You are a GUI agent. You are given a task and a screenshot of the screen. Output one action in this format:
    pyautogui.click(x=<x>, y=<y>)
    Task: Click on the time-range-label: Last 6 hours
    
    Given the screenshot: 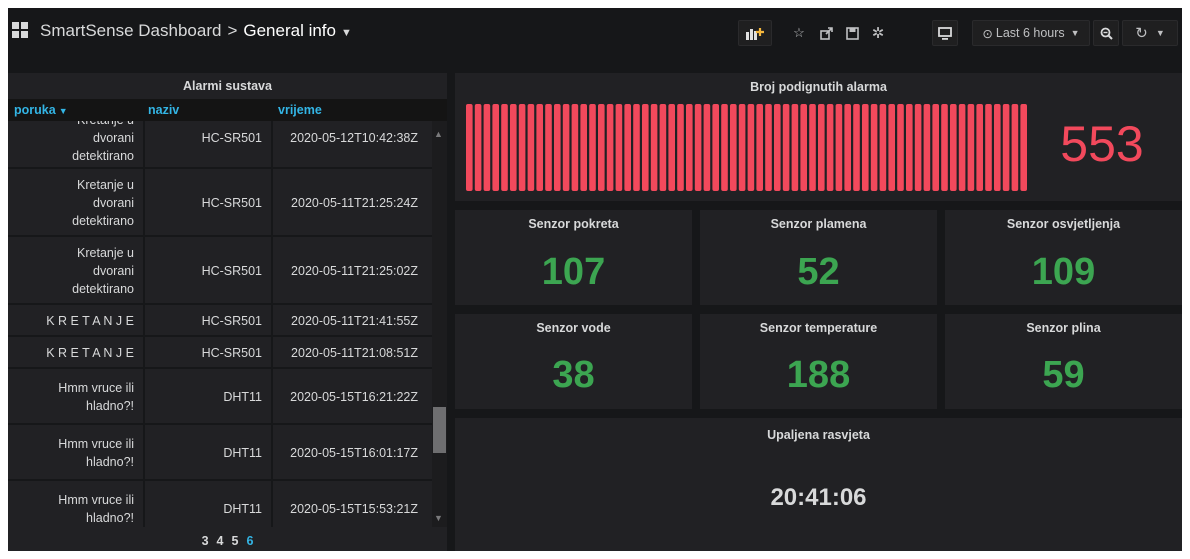 What is the action you would take?
    pyautogui.click(x=1030, y=33)
    